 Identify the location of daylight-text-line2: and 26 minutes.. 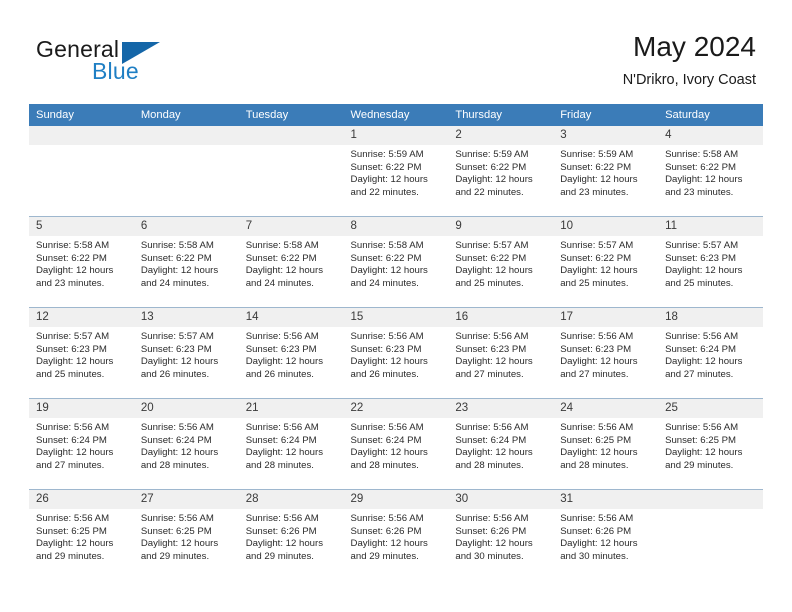
(384, 374).